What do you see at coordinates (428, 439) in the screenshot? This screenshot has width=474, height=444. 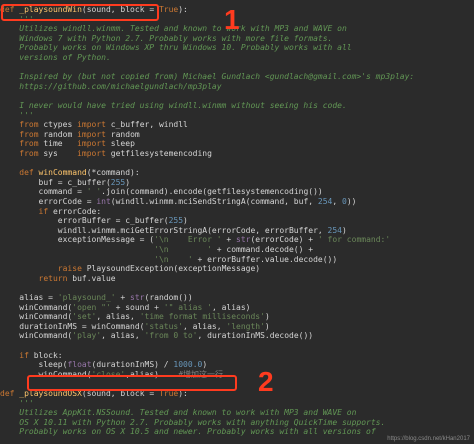 I see `watermark-text: https://blog.csdn.net/kHan2017` at bounding box center [428, 439].